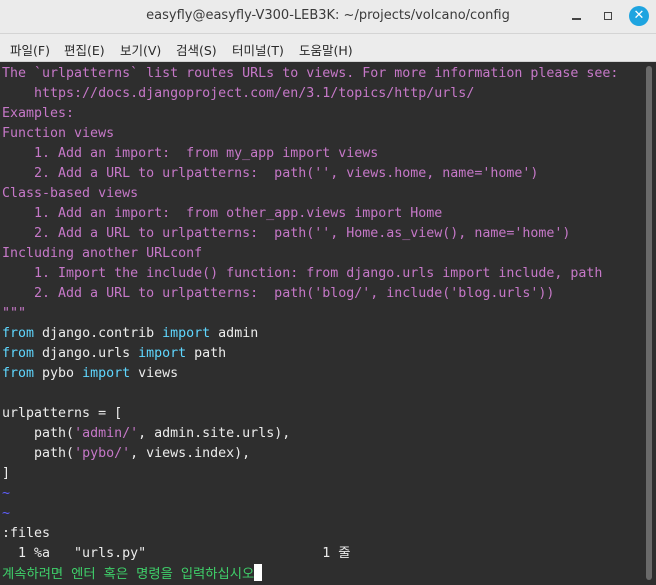 The image size is (656, 585). What do you see at coordinates (258, 49) in the screenshot?
I see `menu-terminal: 터미널(T)` at bounding box center [258, 49].